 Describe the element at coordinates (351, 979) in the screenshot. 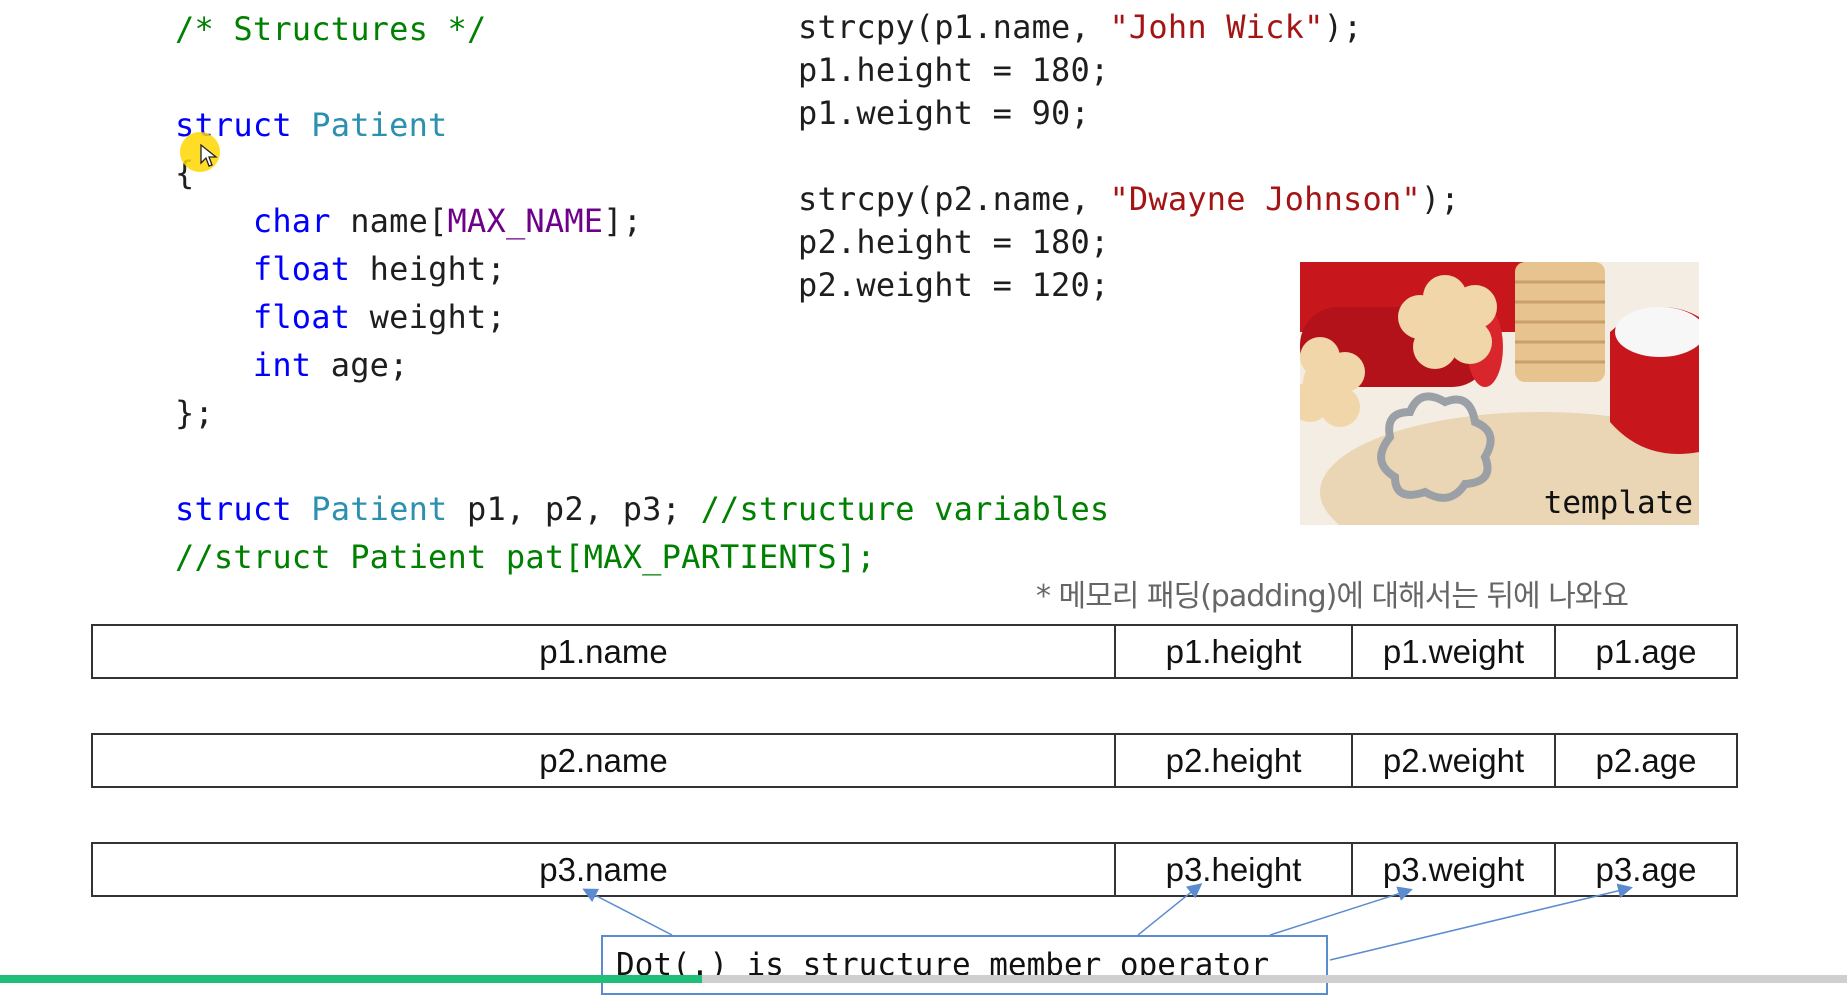

I see `video-progress-fill` at that location.